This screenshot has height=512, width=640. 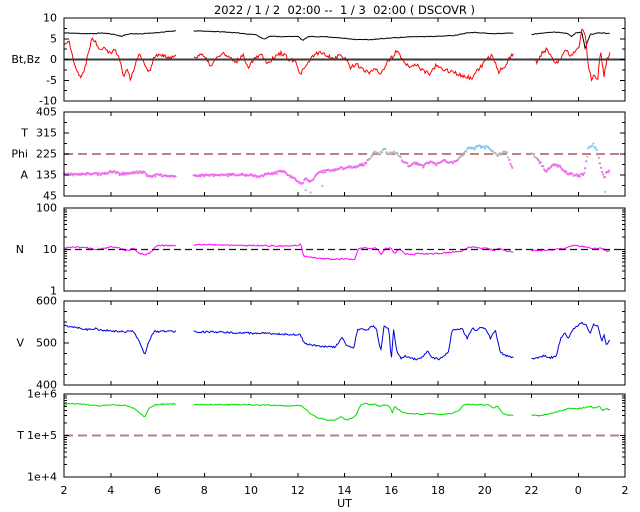 What do you see at coordinates (19, 154) in the screenshot?
I see `panel-quantity-label: Phi` at bounding box center [19, 154].